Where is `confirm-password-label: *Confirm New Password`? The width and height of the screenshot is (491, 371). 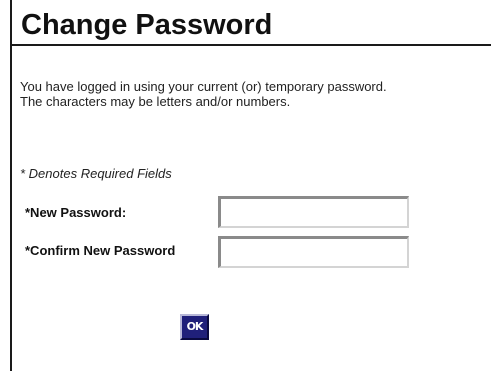 confirm-password-label: *Confirm New Password is located at coordinates (100, 250).